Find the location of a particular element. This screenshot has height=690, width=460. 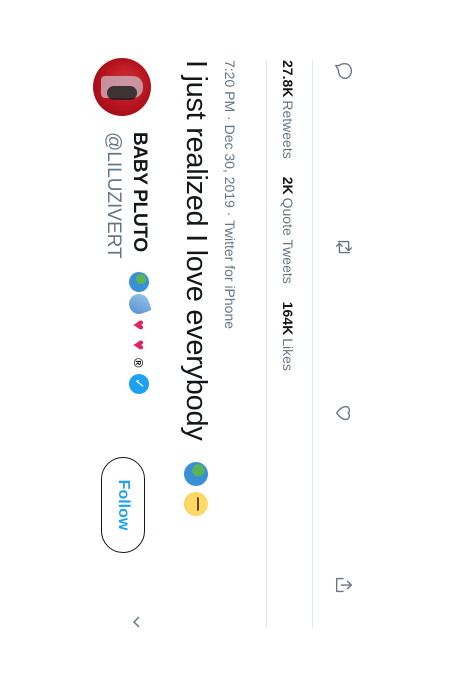

quotes-label: Quote Tweets is located at coordinates (288, 240).